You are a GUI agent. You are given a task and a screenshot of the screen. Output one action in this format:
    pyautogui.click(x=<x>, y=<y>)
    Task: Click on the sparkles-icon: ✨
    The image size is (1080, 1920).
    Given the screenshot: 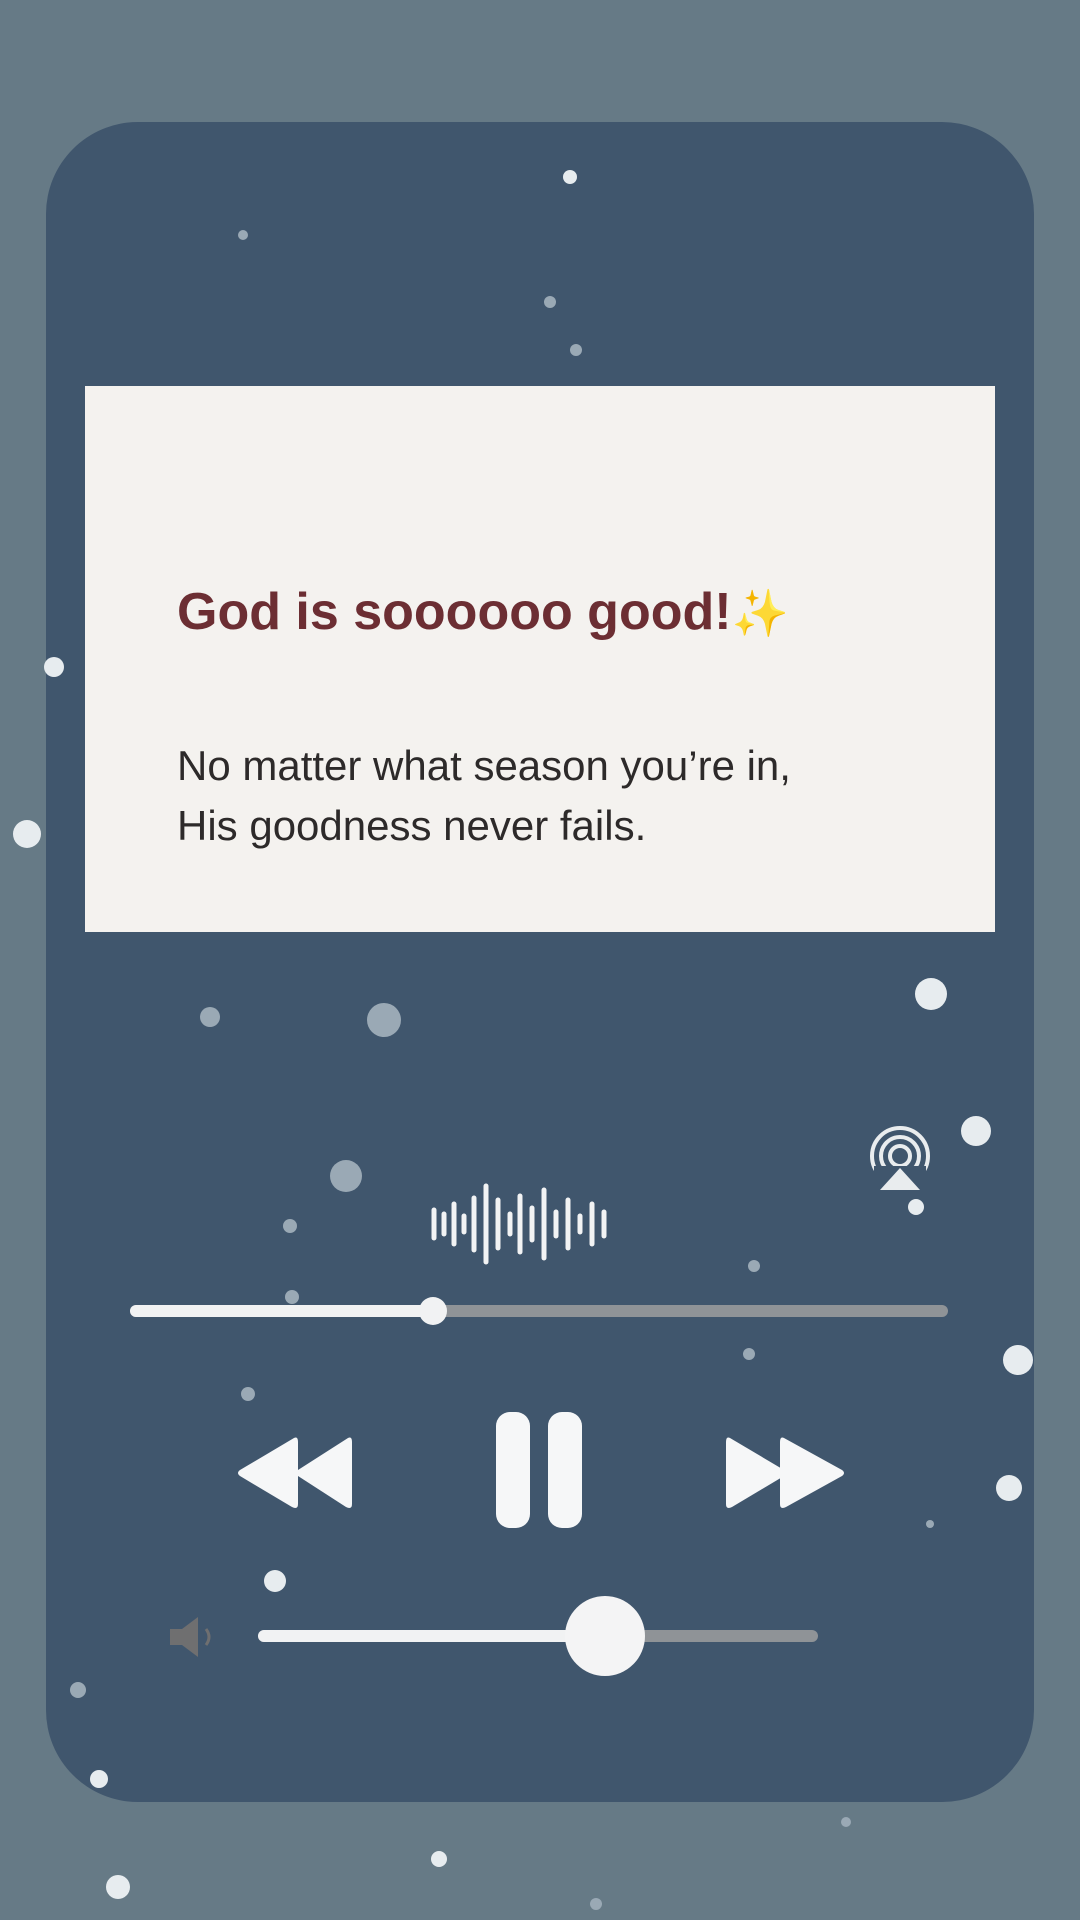 What is the action you would take?
    pyautogui.click(x=760, y=613)
    